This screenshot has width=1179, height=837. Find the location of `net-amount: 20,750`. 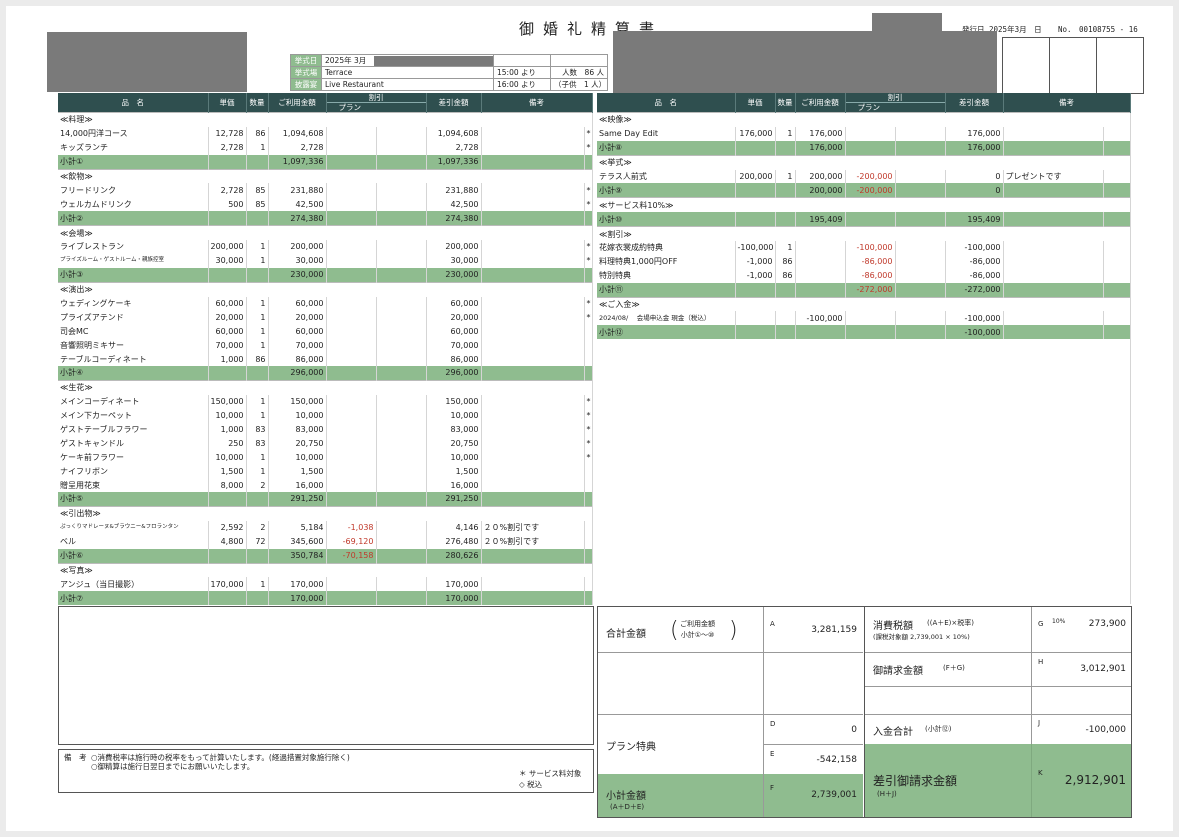

net-amount: 20,750 is located at coordinates (454, 443).